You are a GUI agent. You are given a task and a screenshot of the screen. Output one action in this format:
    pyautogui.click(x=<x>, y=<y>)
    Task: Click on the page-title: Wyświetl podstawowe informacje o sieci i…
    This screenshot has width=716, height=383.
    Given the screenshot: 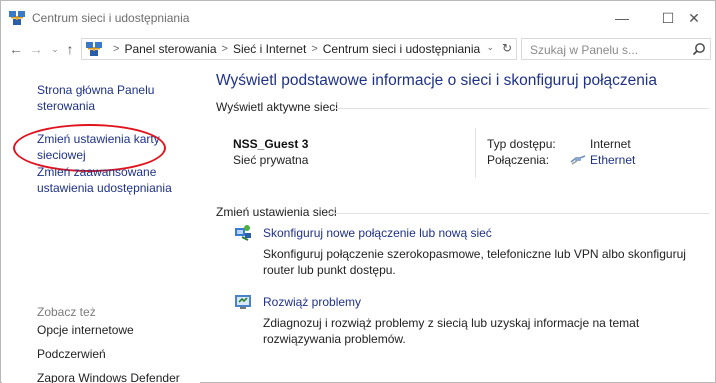 What is the action you would take?
    pyautogui.click(x=436, y=80)
    